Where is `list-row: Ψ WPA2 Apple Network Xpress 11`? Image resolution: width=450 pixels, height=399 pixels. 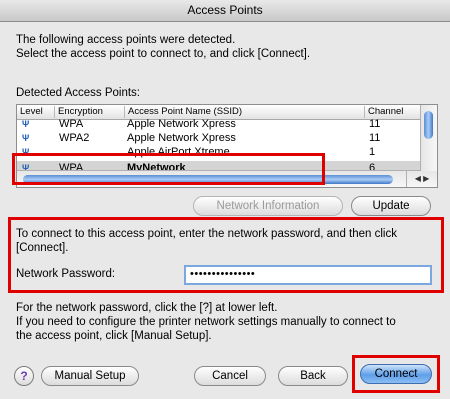 list-row: Ψ WPA2 Apple Network Xpress 11 is located at coordinates (219, 138).